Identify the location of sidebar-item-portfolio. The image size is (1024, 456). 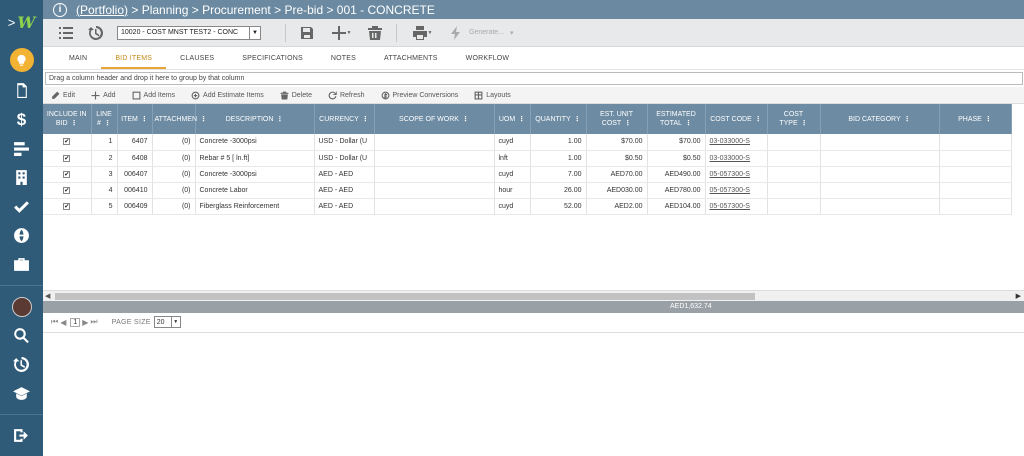
(21, 264).